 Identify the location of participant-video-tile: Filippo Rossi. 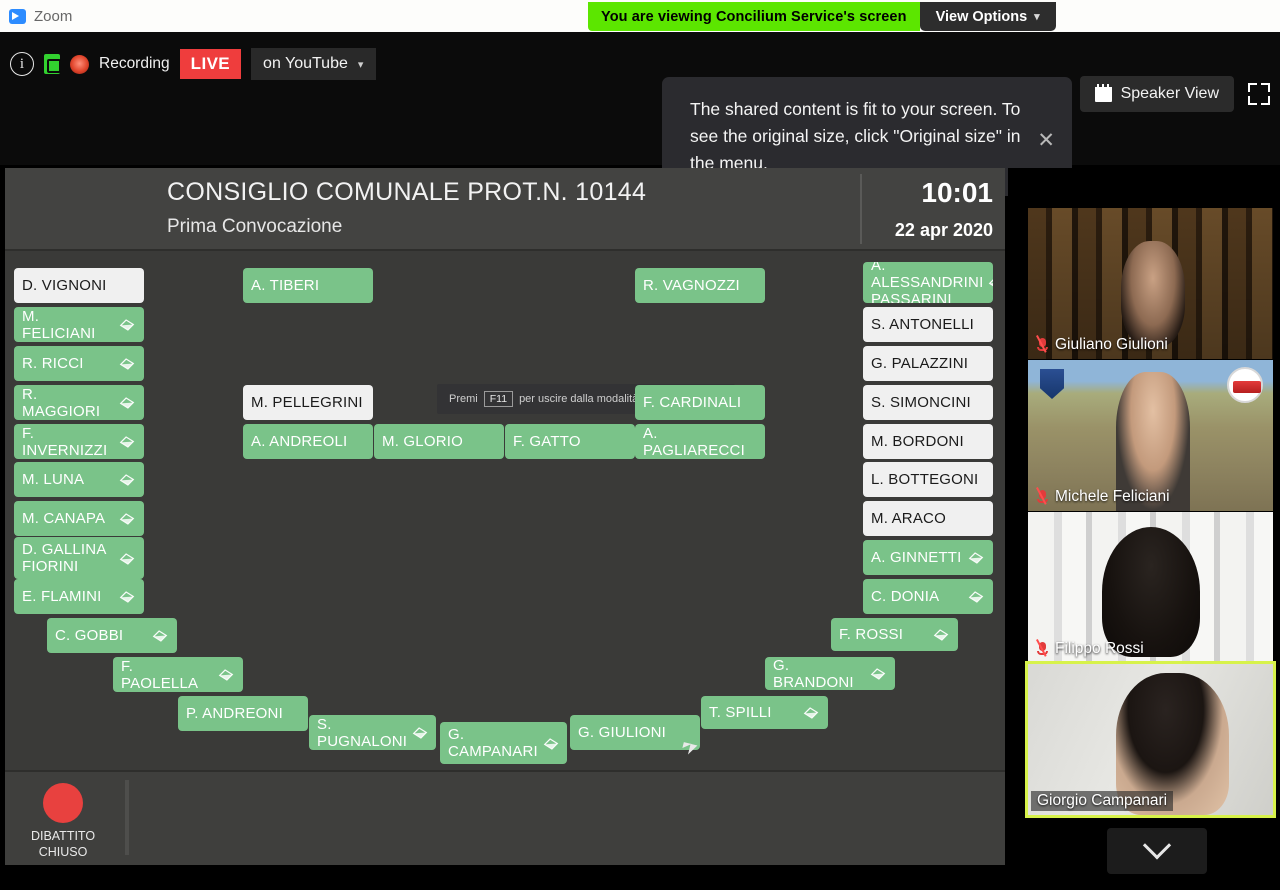
(1150, 587).